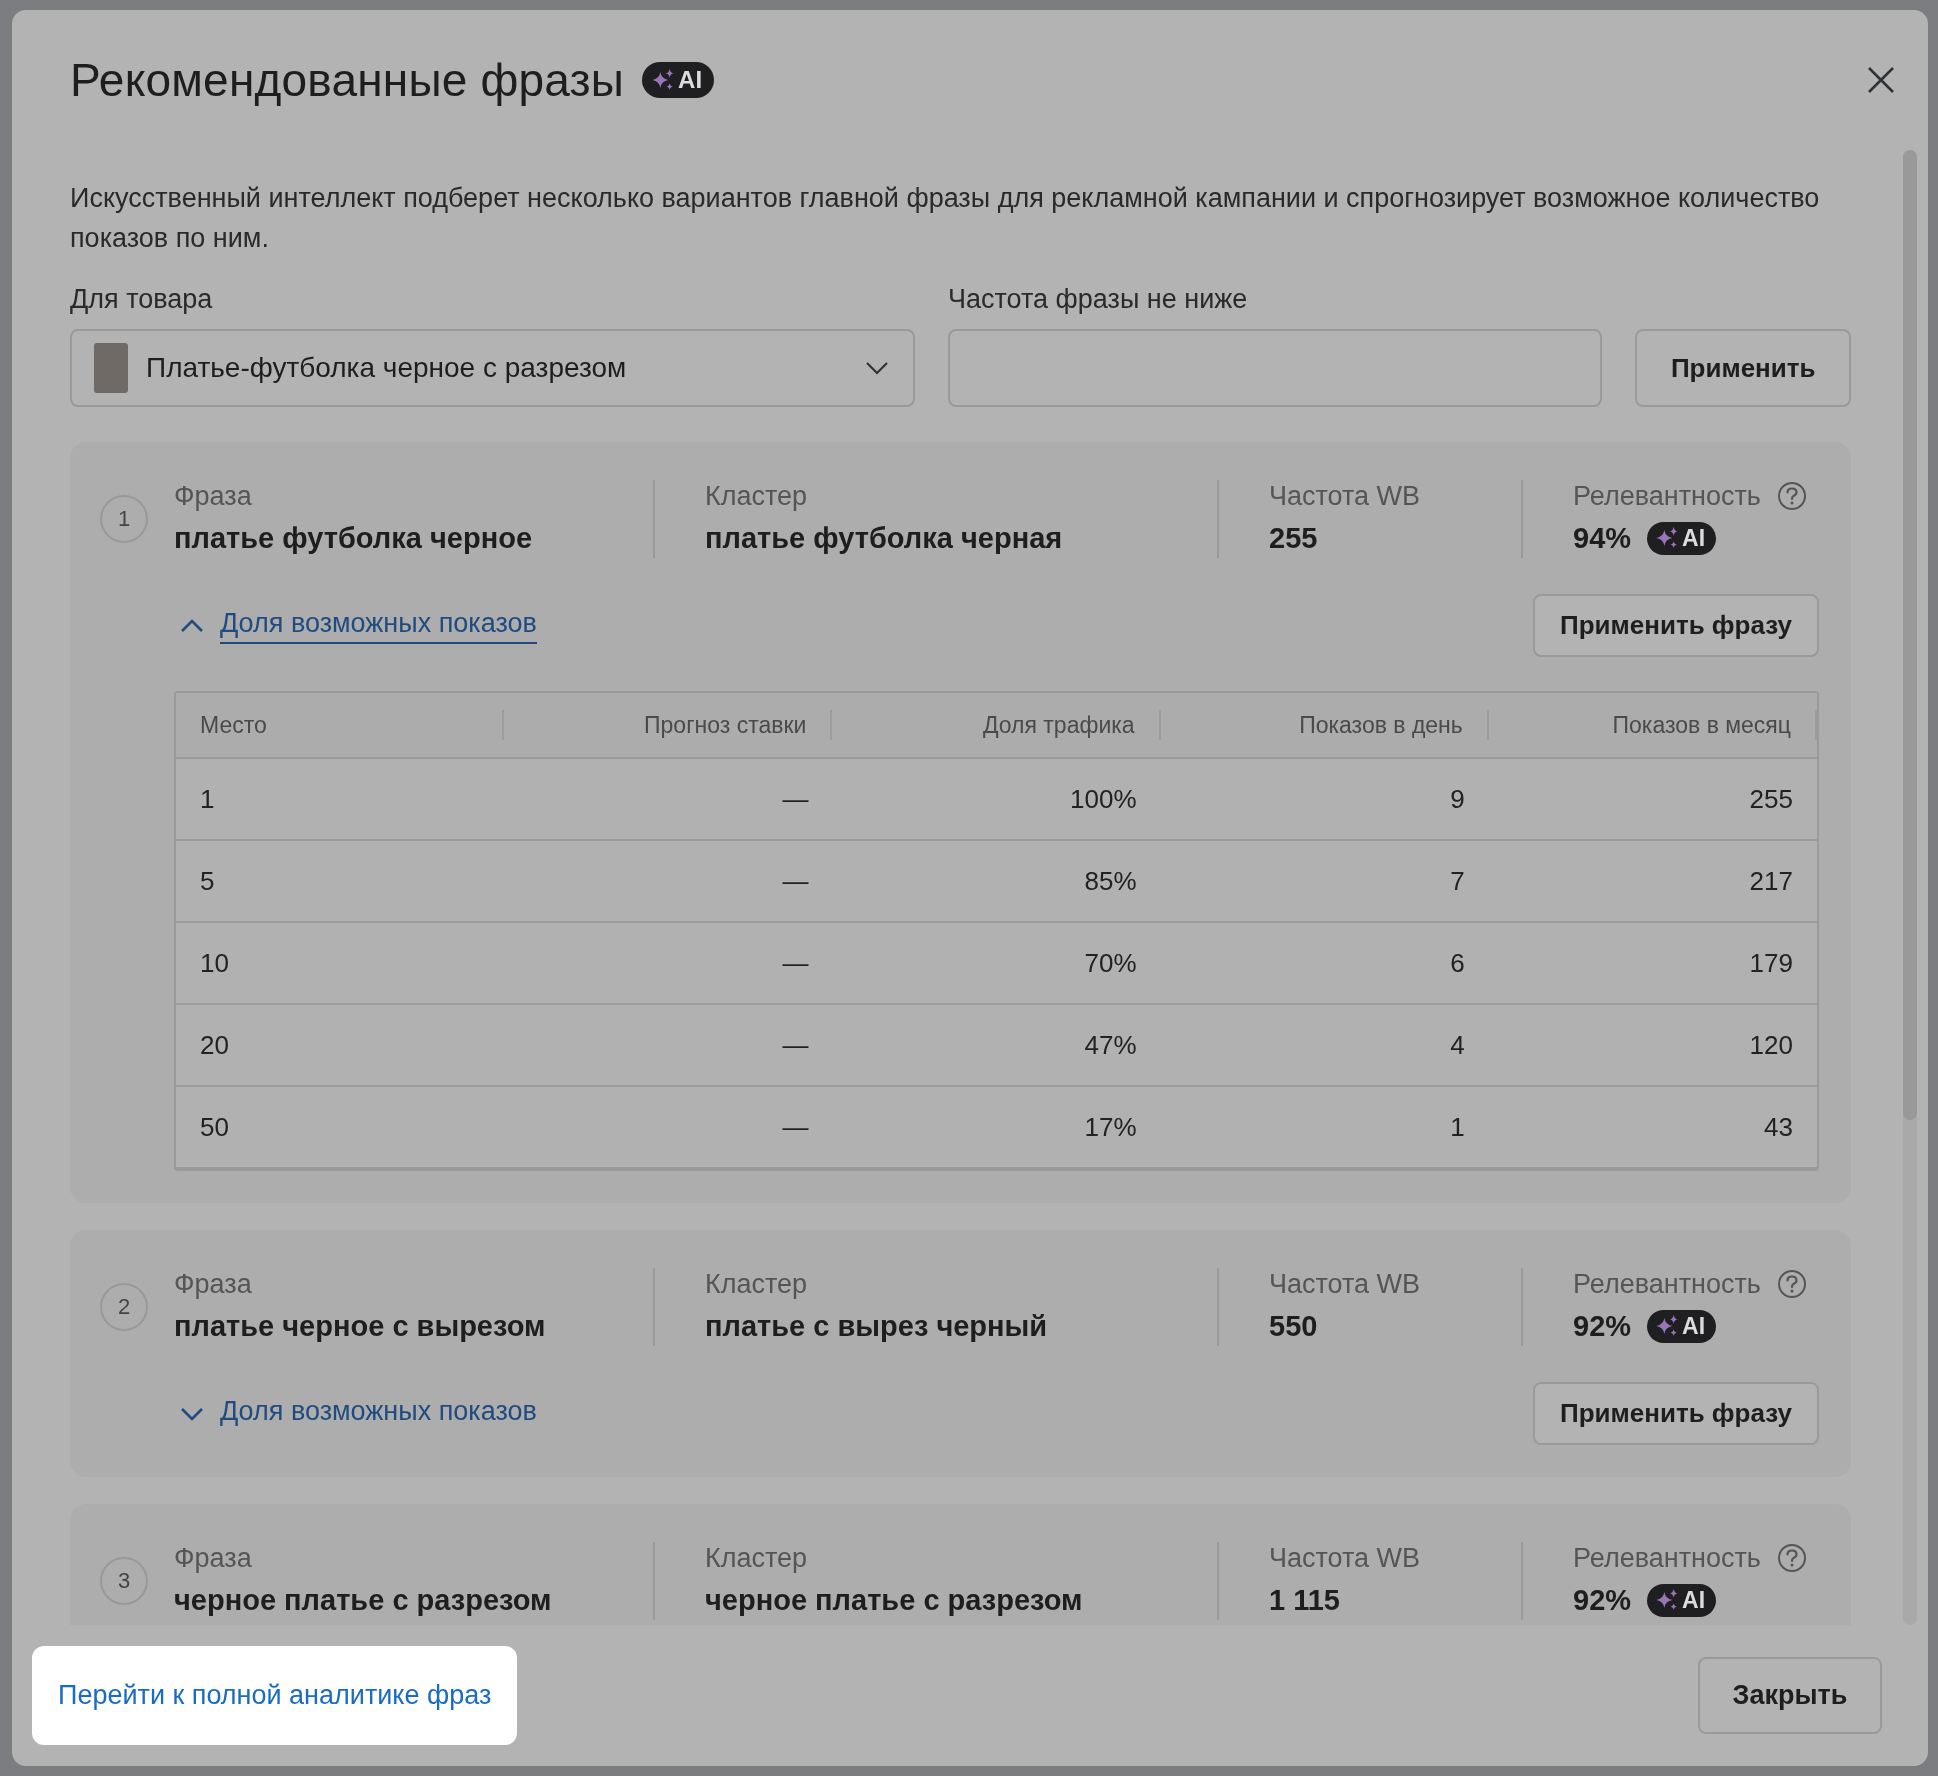 The height and width of the screenshot is (1776, 1938). I want to click on phrase-text: черное платье с разрезом, so click(363, 1600).